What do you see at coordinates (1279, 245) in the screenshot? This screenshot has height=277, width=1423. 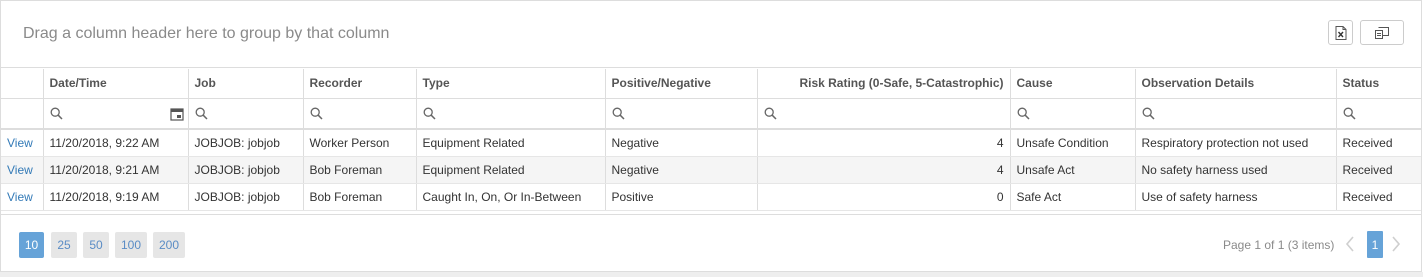 I see `page-info: Page 1 of 1 (3 items)` at bounding box center [1279, 245].